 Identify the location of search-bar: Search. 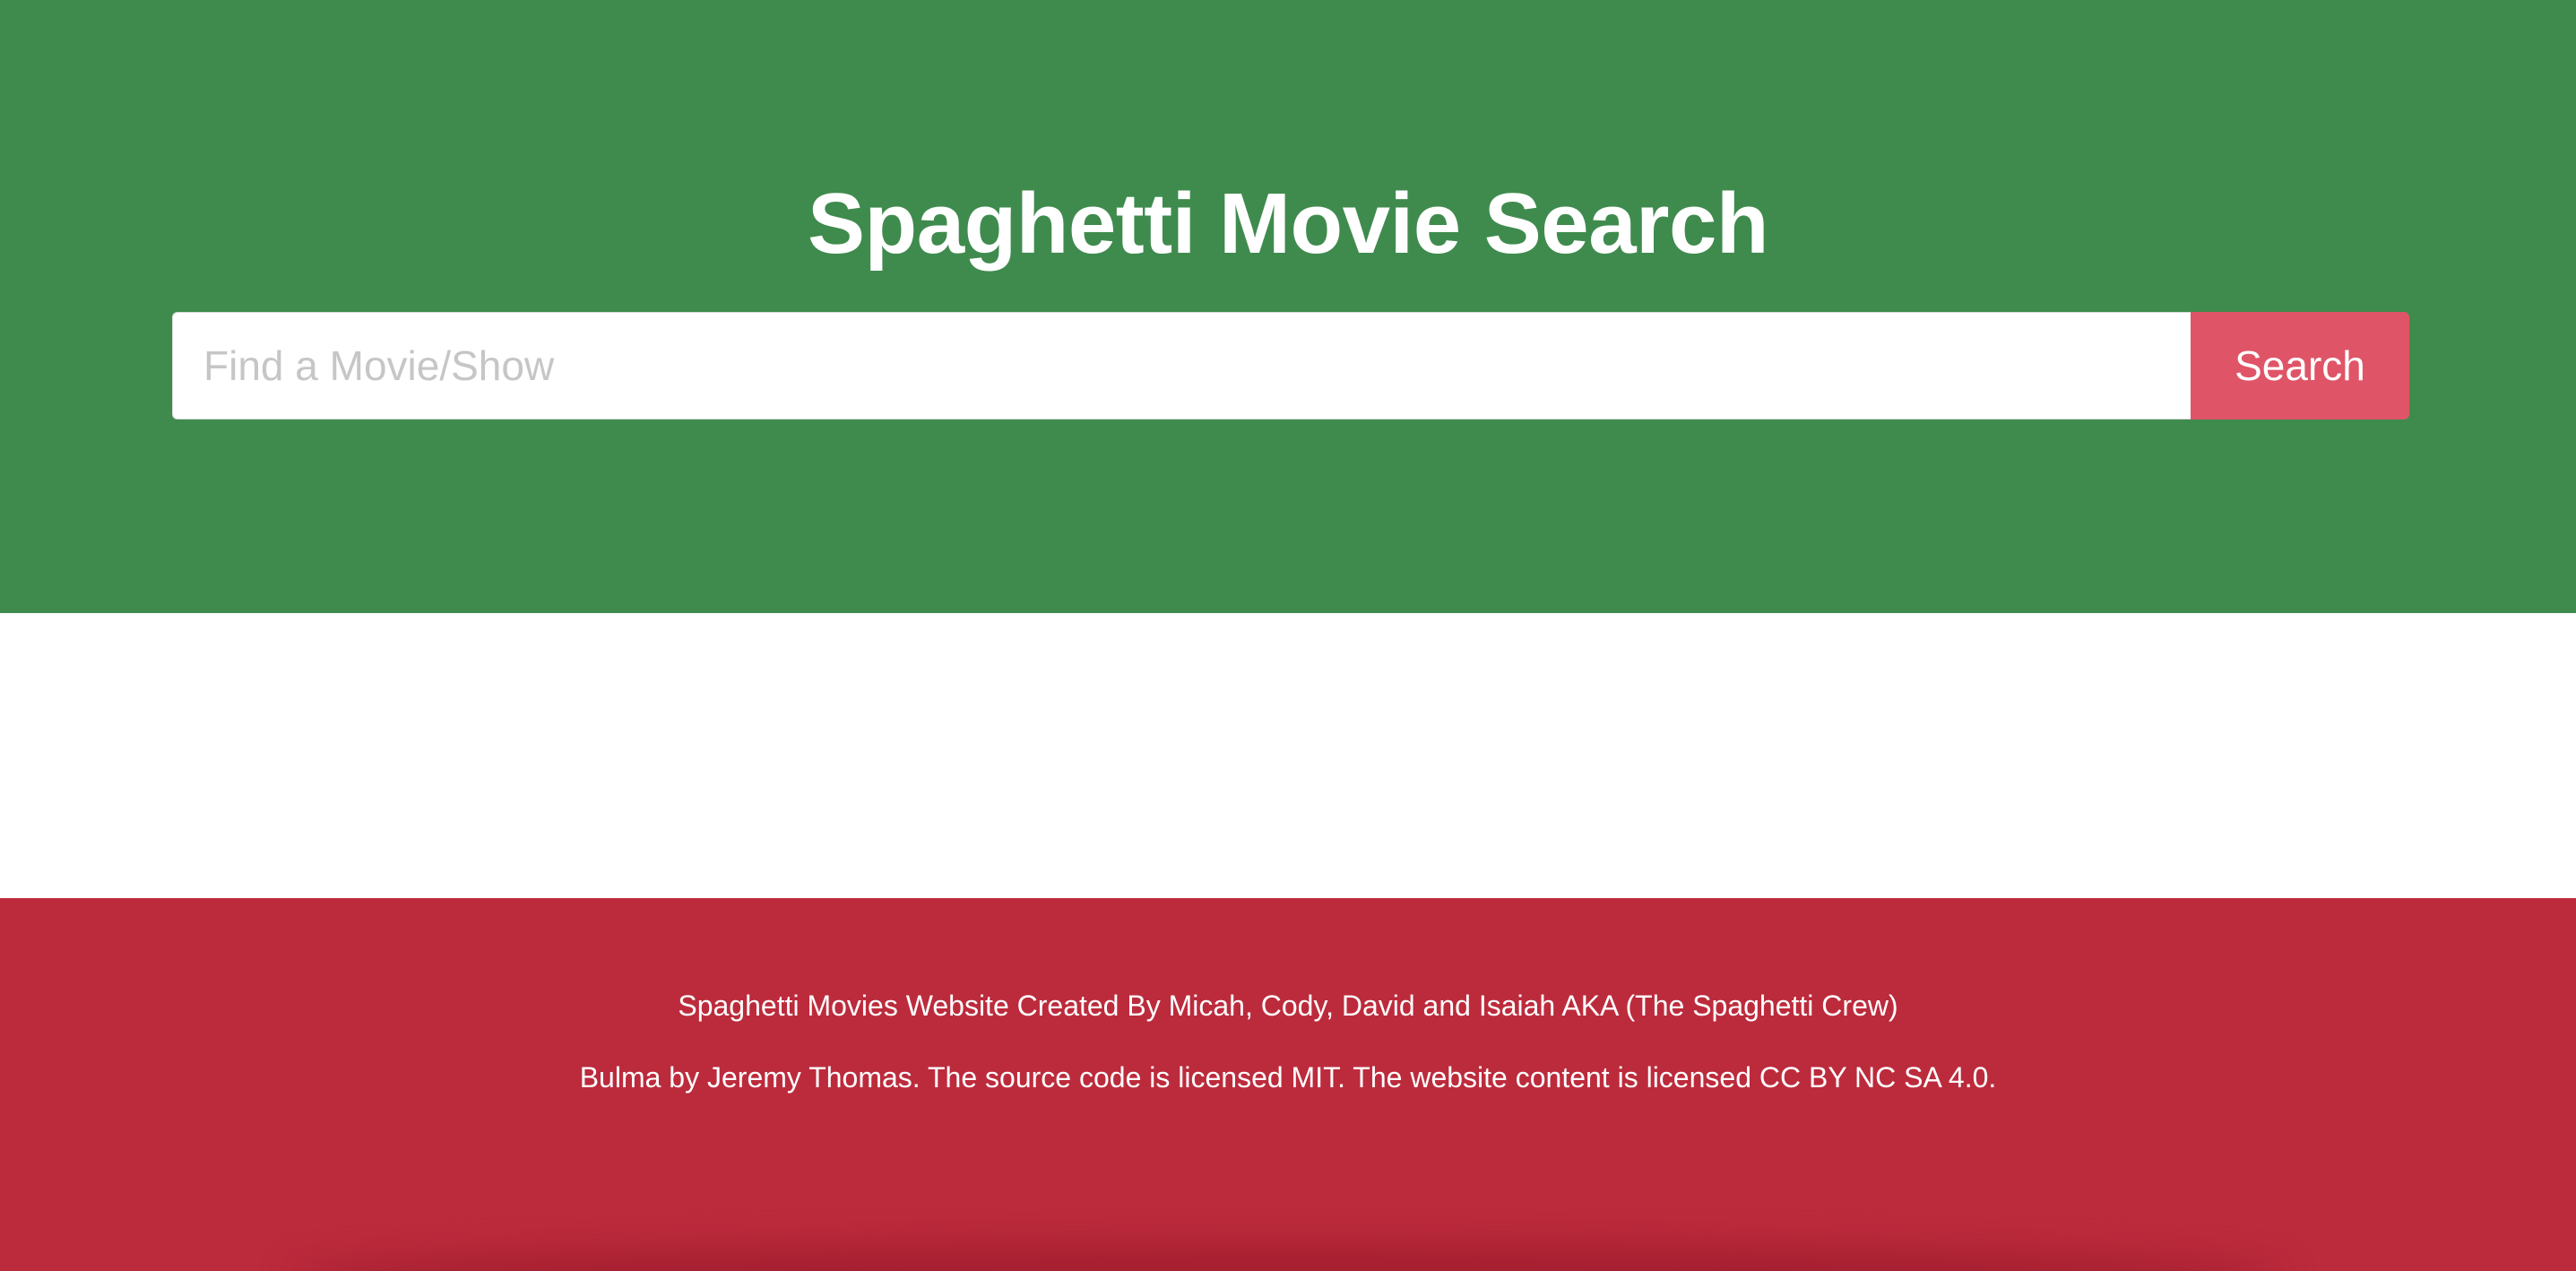
(1290, 366).